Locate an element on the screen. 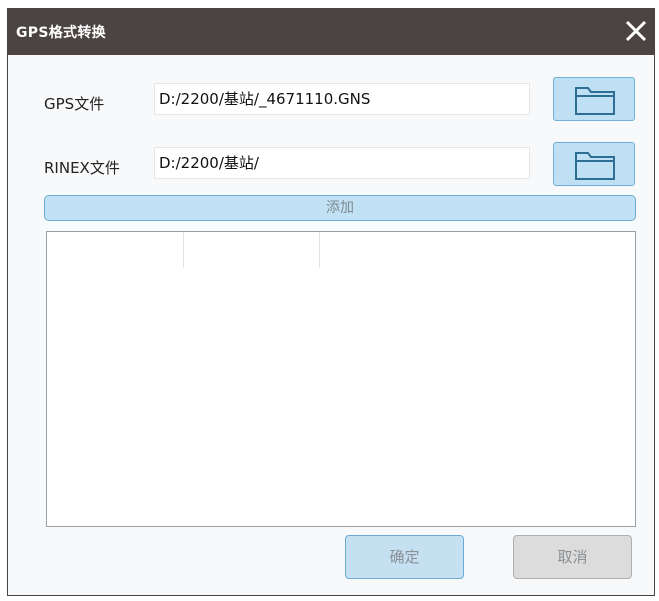 Image resolution: width=659 pixels, height=601 pixels. add-button: 添加 is located at coordinates (340, 208).